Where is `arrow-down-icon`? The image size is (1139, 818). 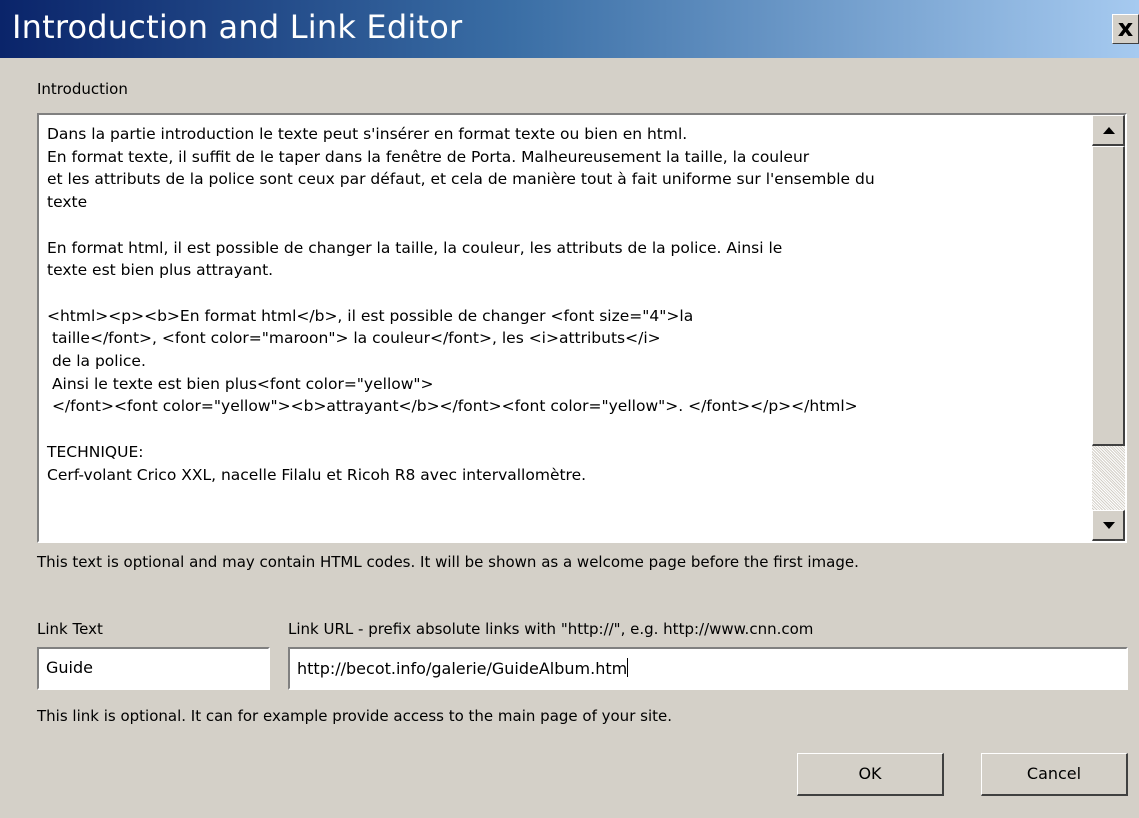 arrow-down-icon is located at coordinates (1109, 525).